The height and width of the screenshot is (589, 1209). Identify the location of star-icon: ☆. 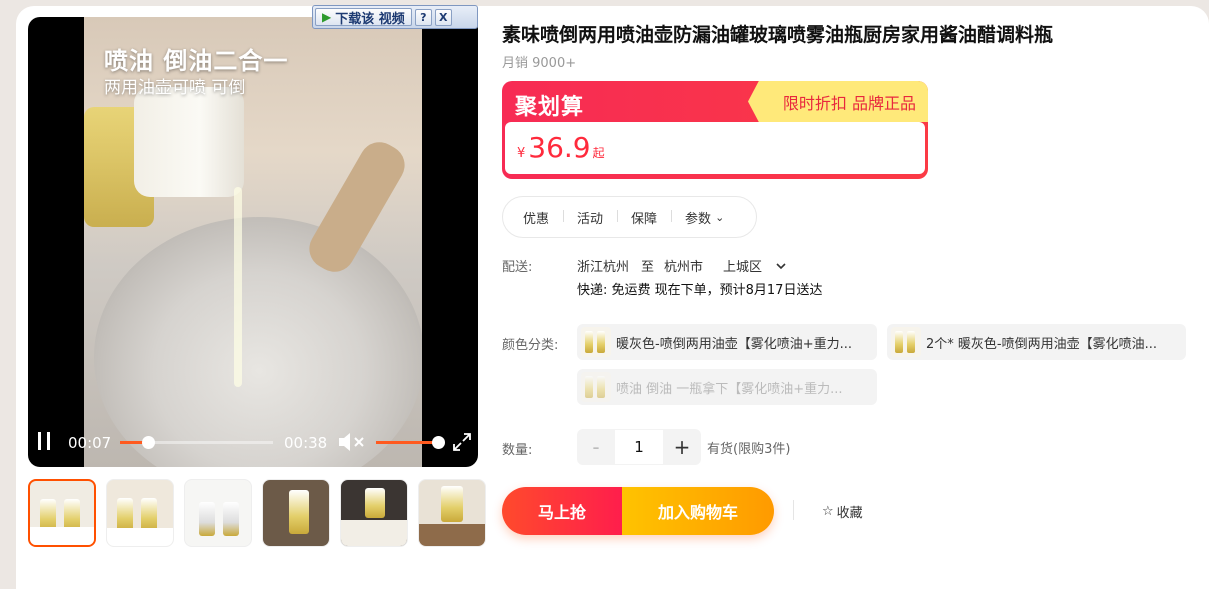
(828, 511).